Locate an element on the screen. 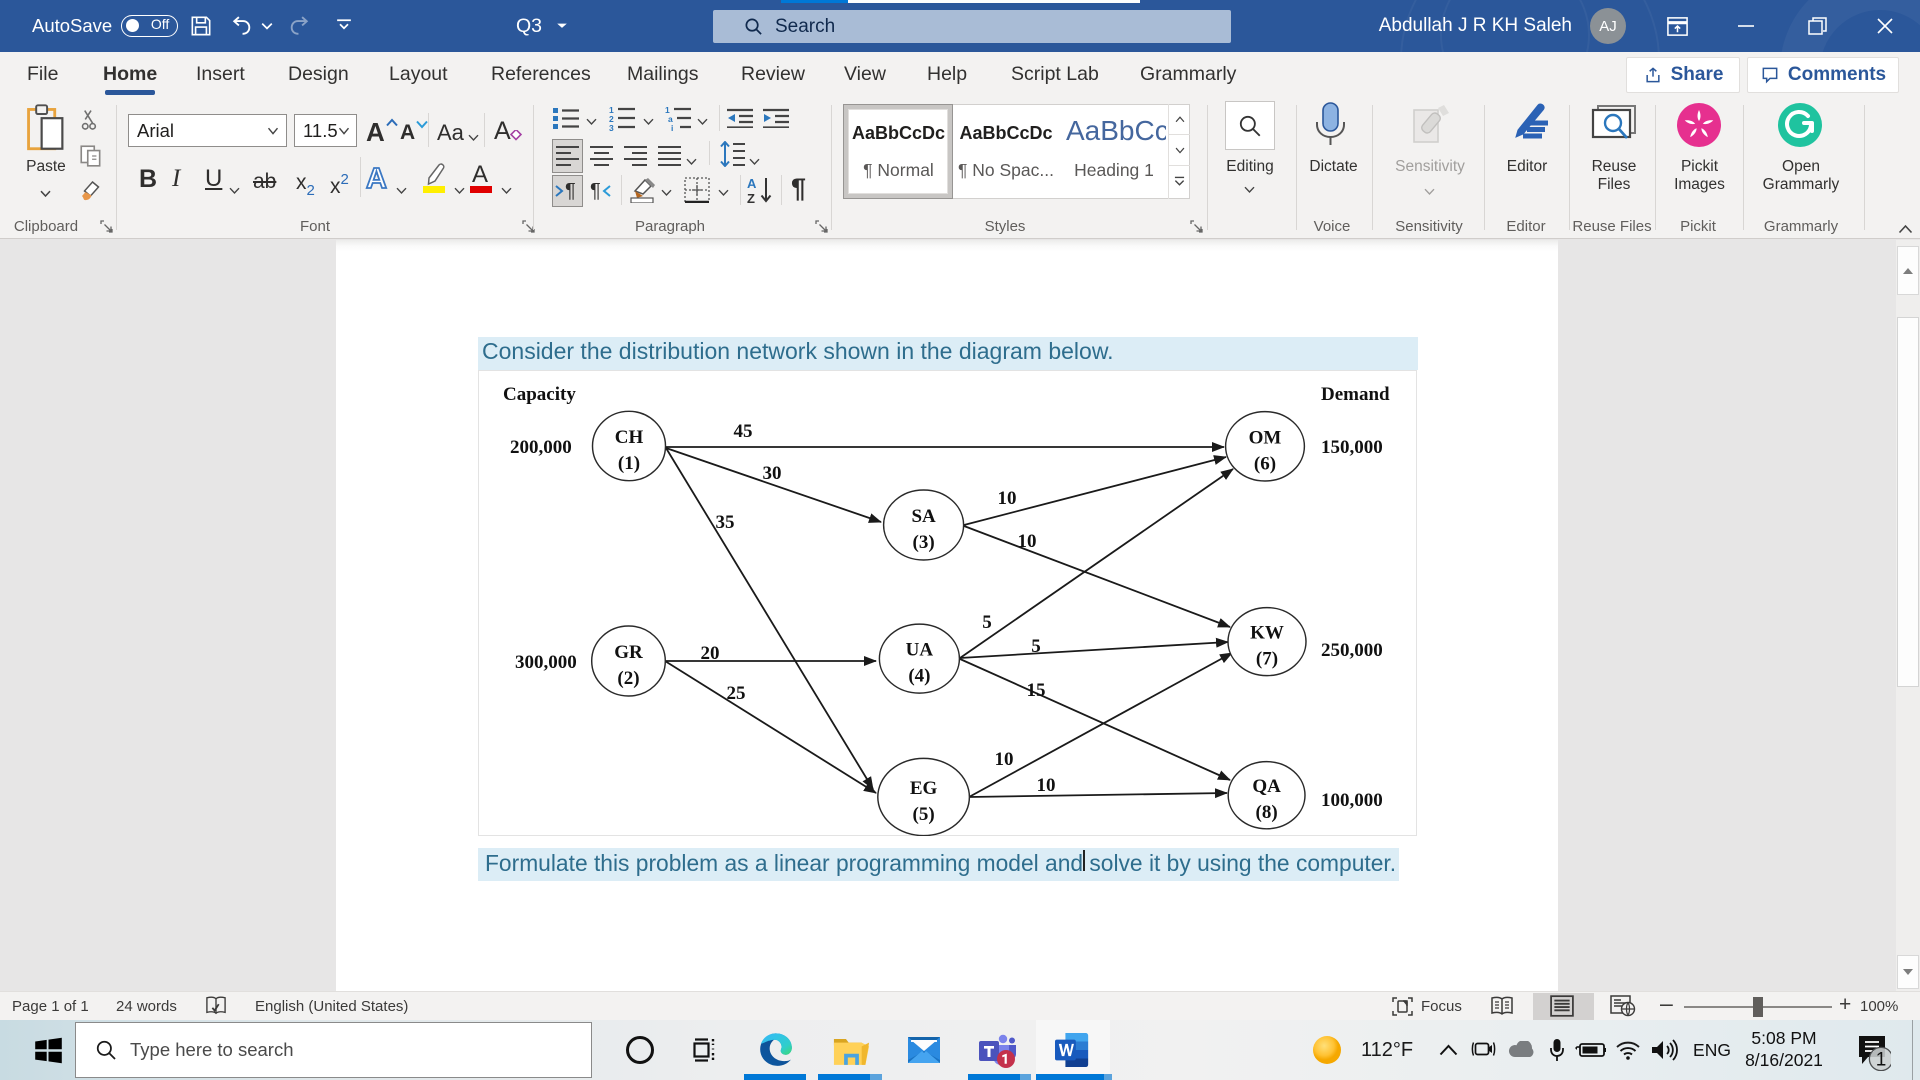  svg-text: (7) is located at coordinates (1267, 659).